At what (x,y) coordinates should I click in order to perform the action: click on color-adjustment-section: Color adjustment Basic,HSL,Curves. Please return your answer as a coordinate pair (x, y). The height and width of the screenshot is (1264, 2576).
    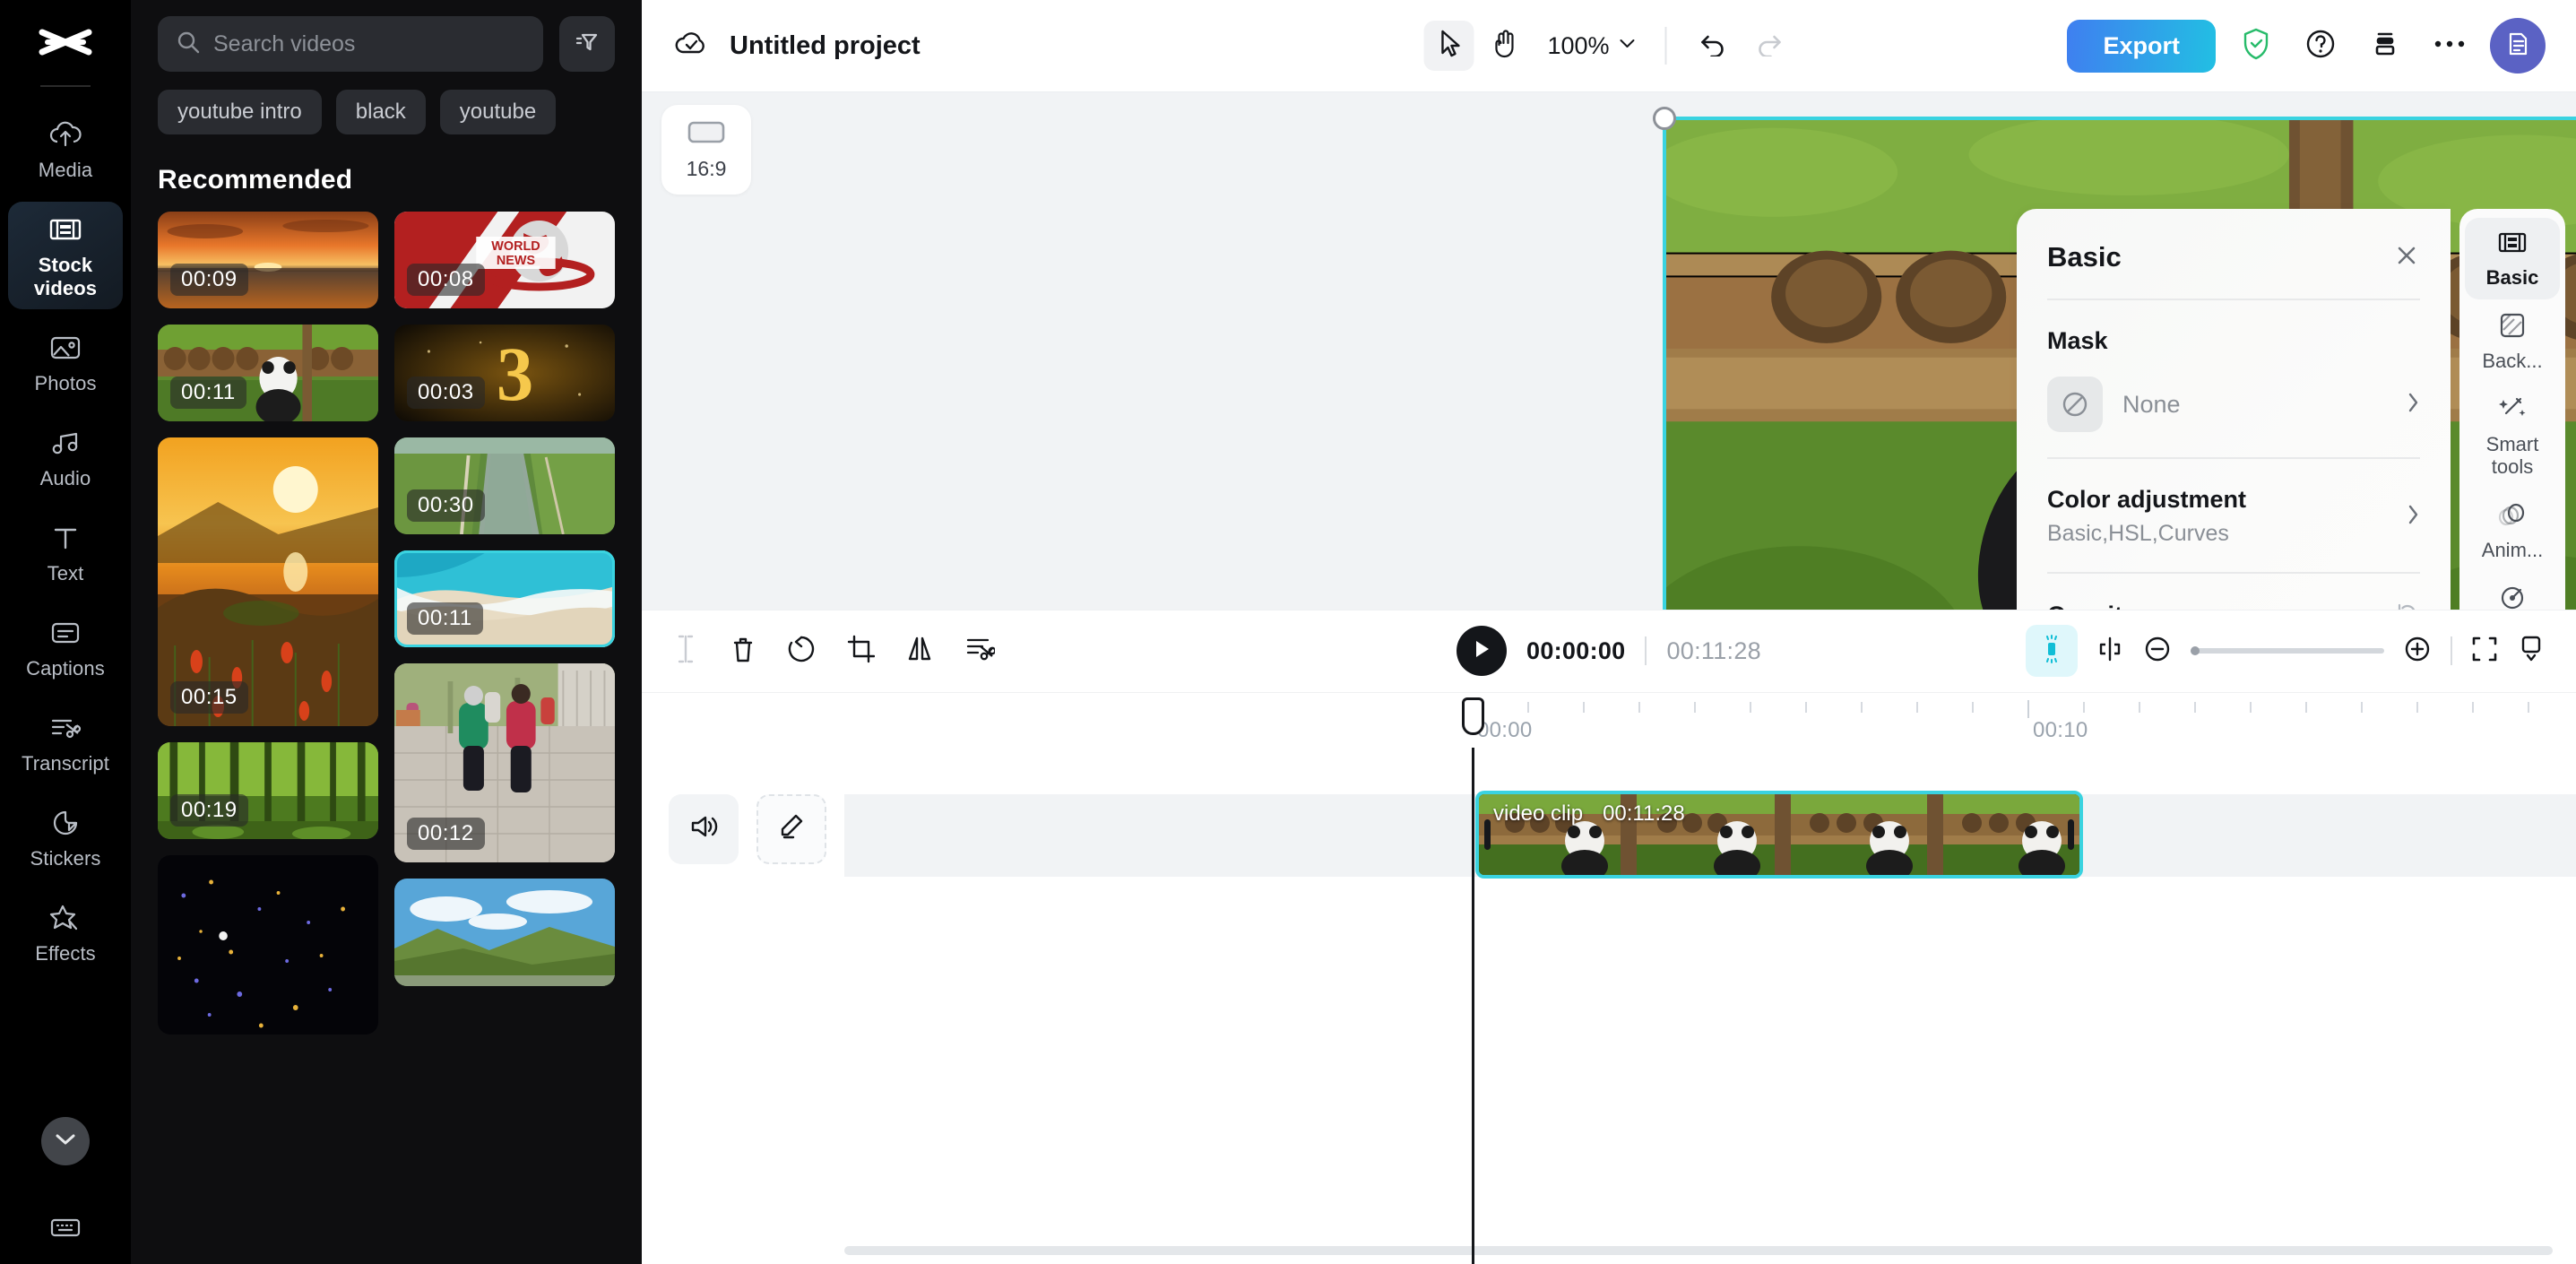
    Looking at the image, I should click on (2233, 515).